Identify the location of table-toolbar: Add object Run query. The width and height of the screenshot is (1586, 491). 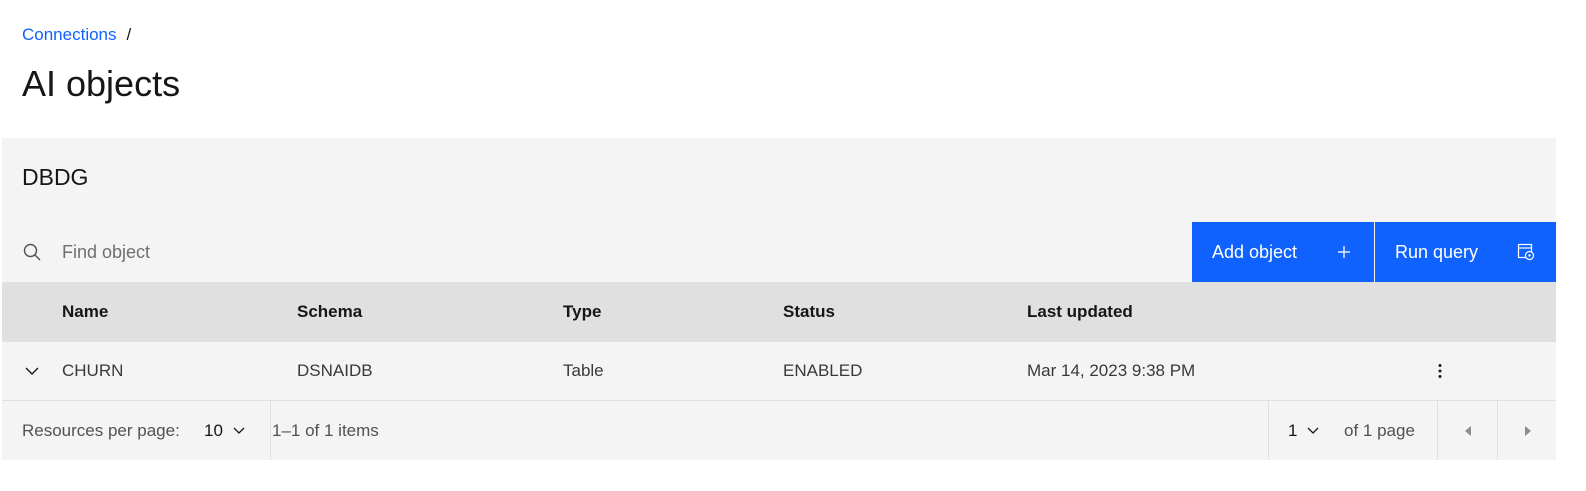
(779, 252).